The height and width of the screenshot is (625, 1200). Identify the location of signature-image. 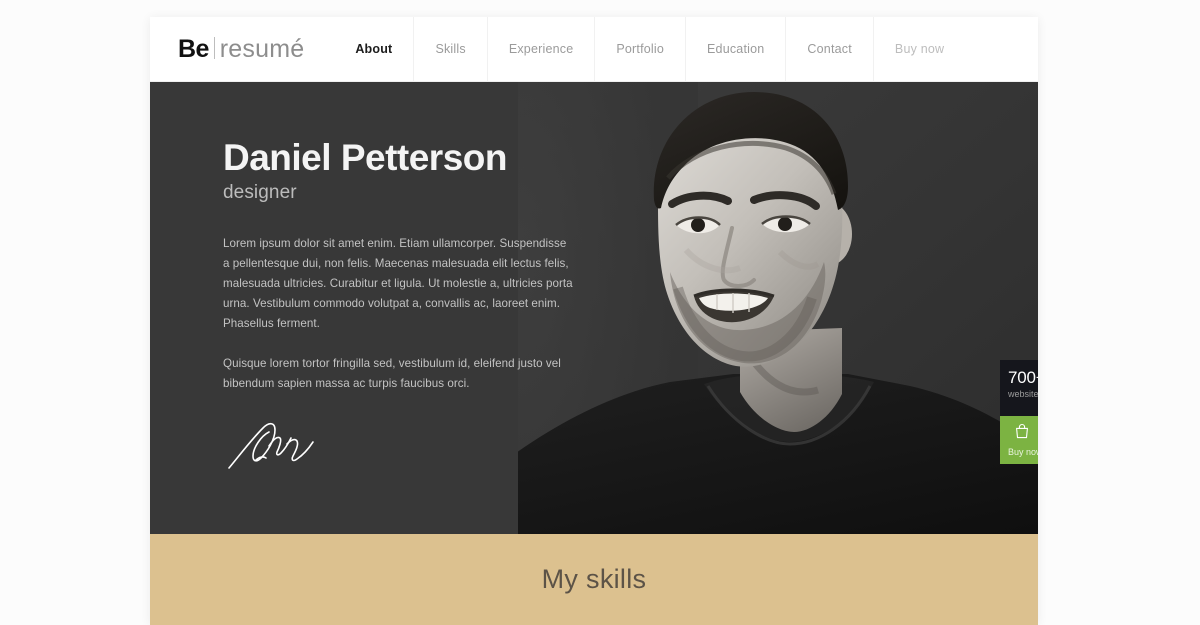
(387, 446).